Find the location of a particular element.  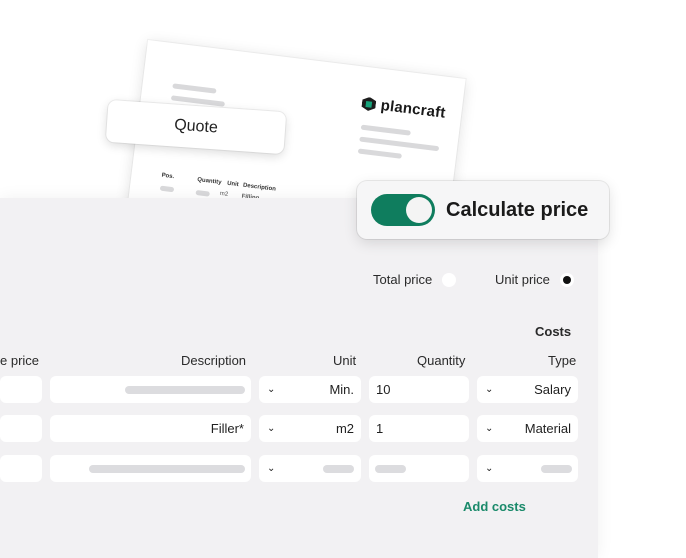

type-select: ⌄ is located at coordinates (527, 468).